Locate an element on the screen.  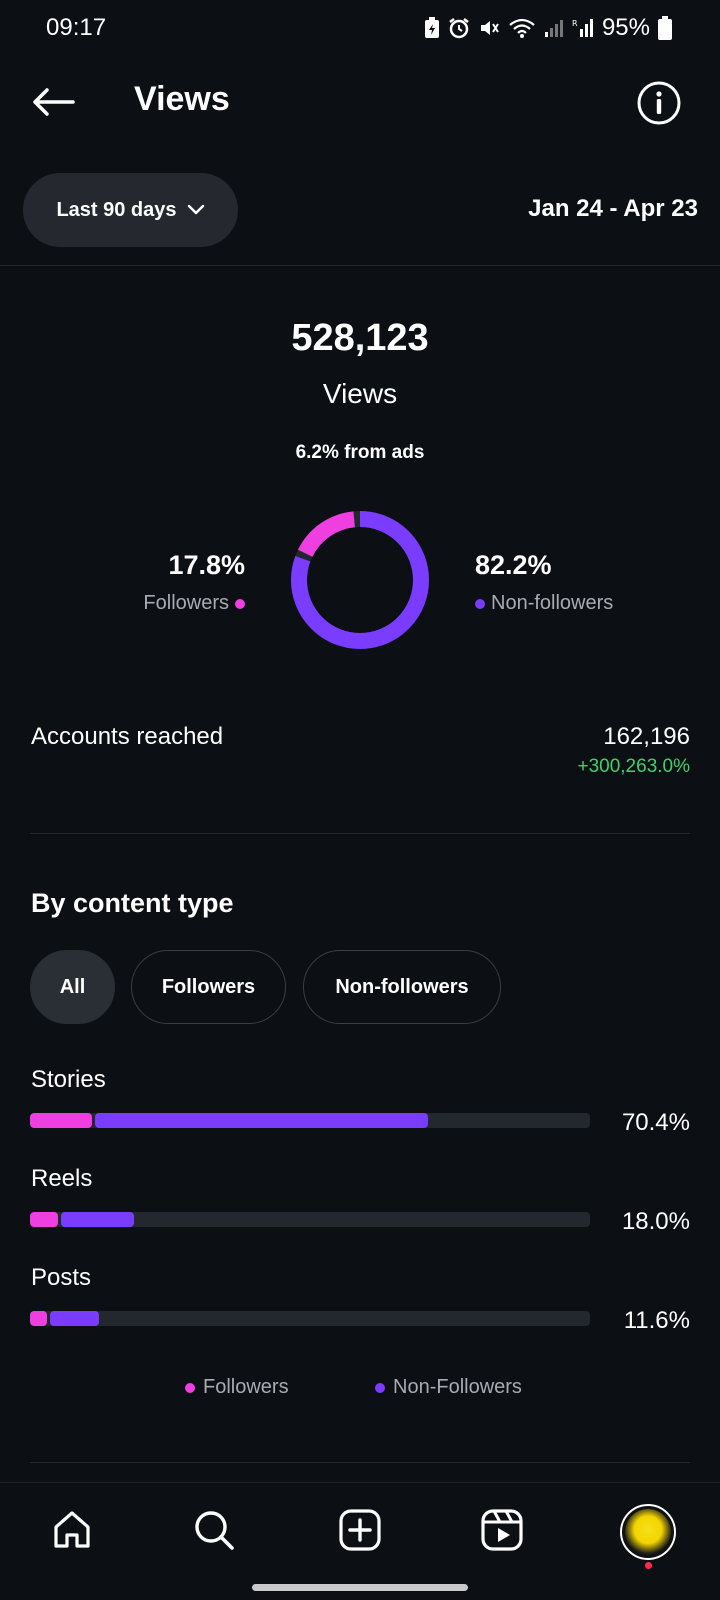
nav-reels is located at coordinates (502, 1530).